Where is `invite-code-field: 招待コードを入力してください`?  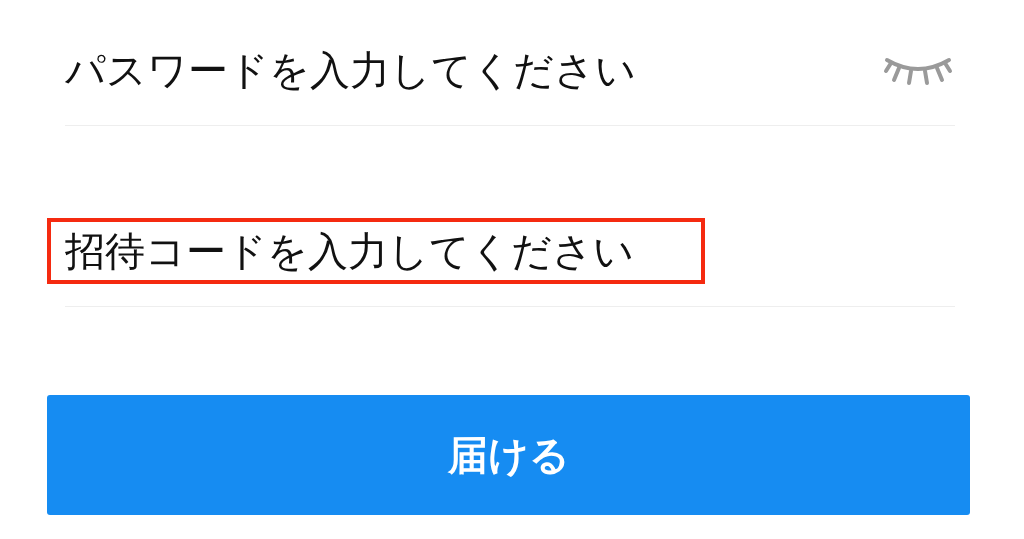
invite-code-field: 招待コードを入力してください is located at coordinates (376, 251).